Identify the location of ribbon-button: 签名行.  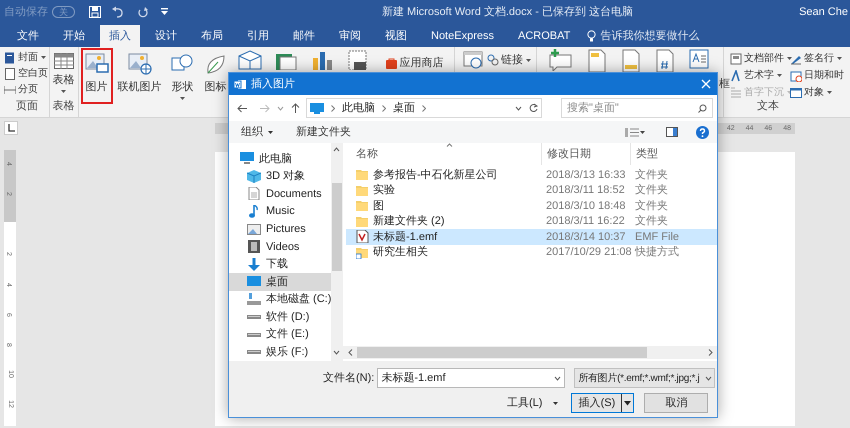
(820, 58).